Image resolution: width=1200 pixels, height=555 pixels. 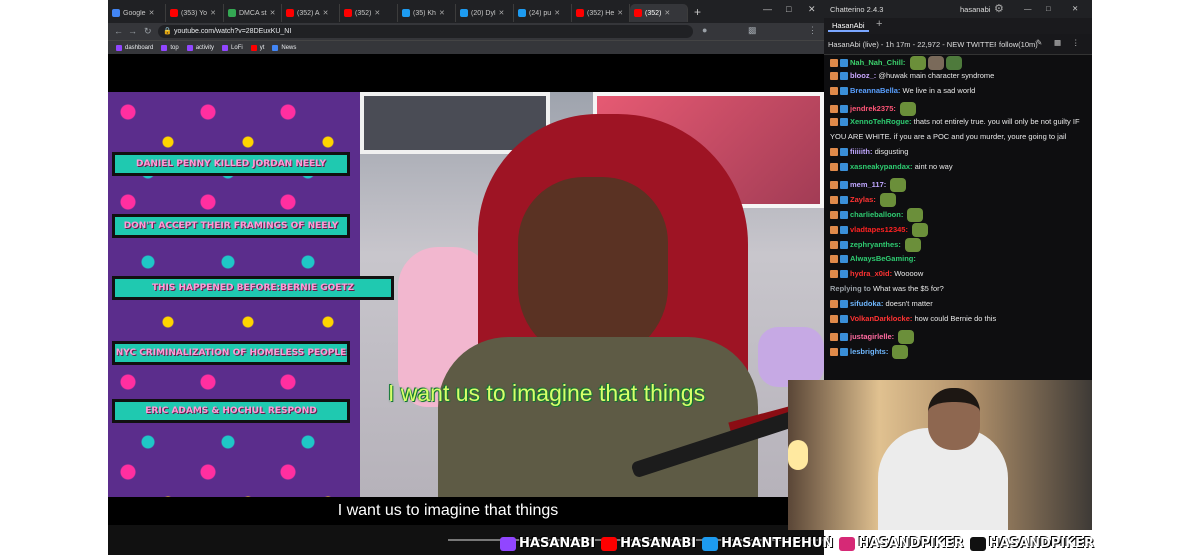 I want to click on chat-username: Replying to, so click(x=850, y=288).